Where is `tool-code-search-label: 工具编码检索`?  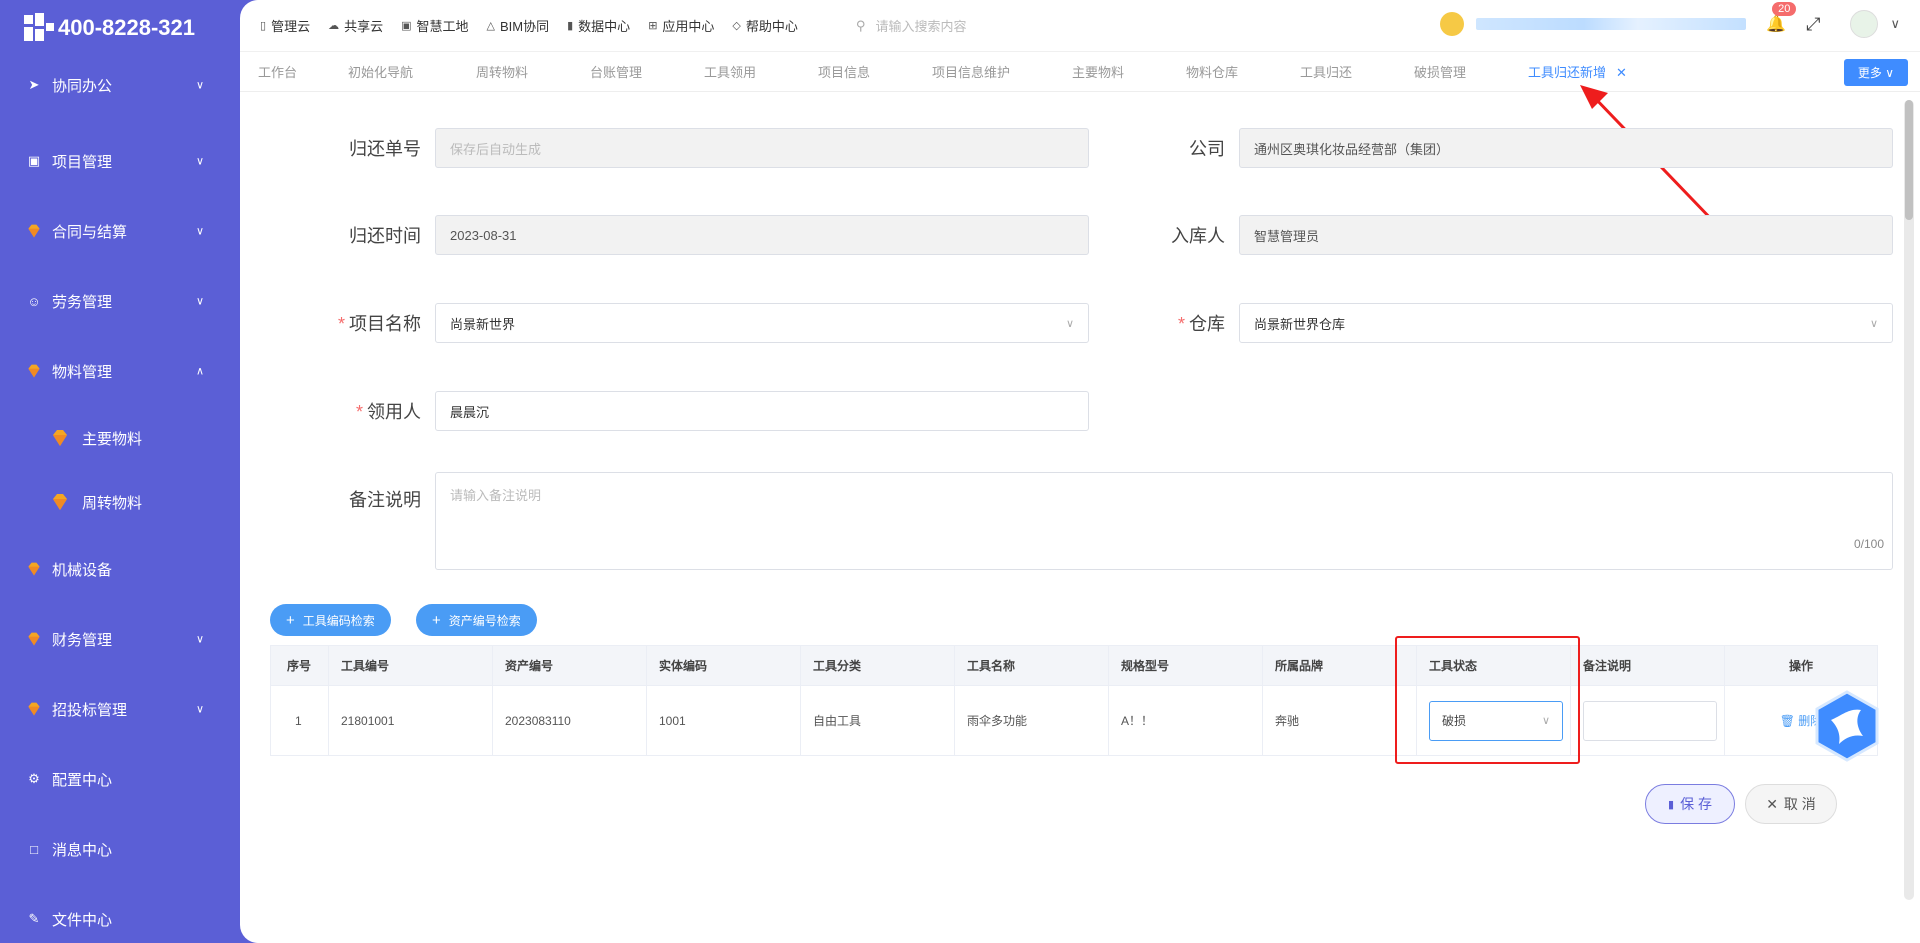
tool-code-search-label: 工具编码检索 is located at coordinates (338, 620).